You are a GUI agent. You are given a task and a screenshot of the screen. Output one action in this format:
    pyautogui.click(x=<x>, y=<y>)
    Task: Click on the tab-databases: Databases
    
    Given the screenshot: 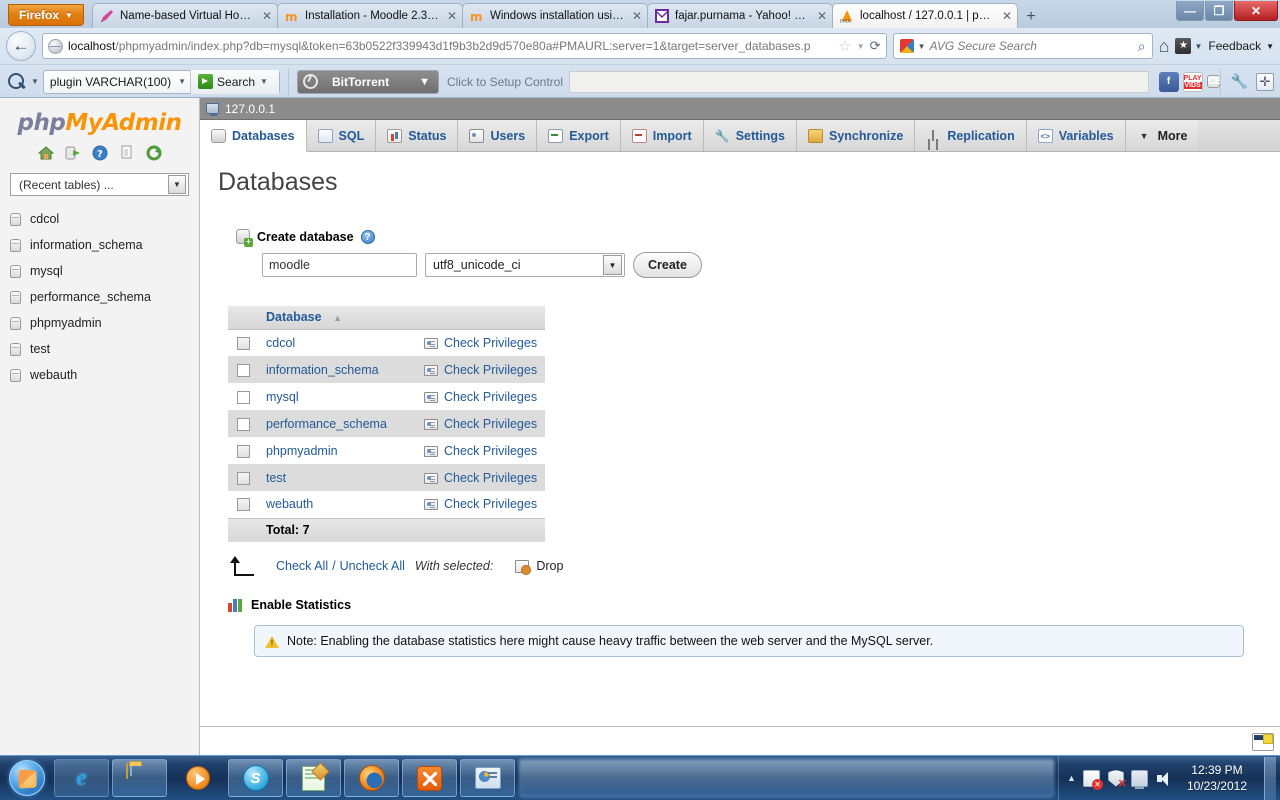 What is the action you would take?
    pyautogui.click(x=253, y=136)
    